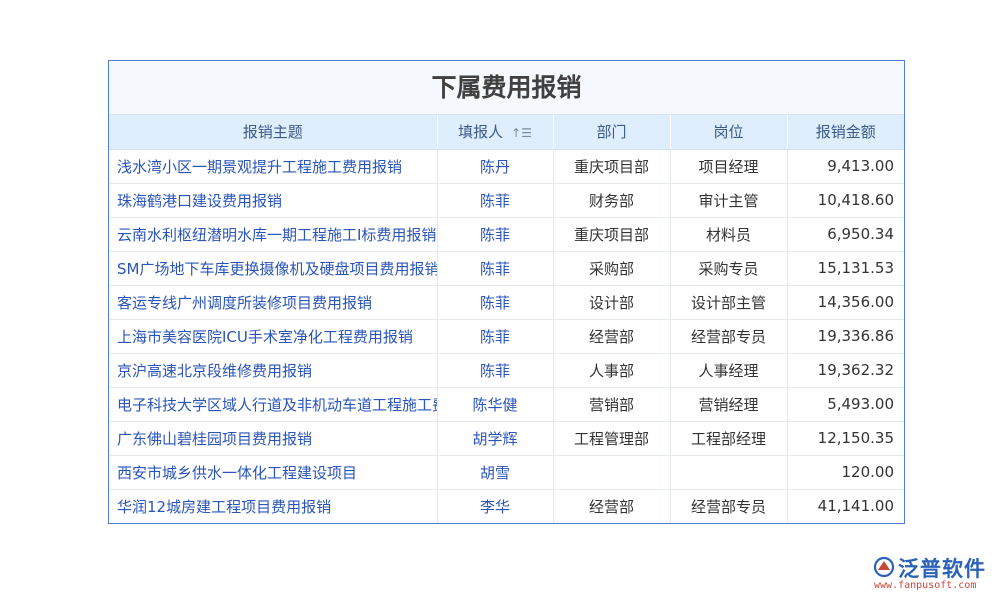 This screenshot has width=1000, height=600. Describe the element at coordinates (845, 472) in the screenshot. I see `cell-amount: 120.00` at that location.